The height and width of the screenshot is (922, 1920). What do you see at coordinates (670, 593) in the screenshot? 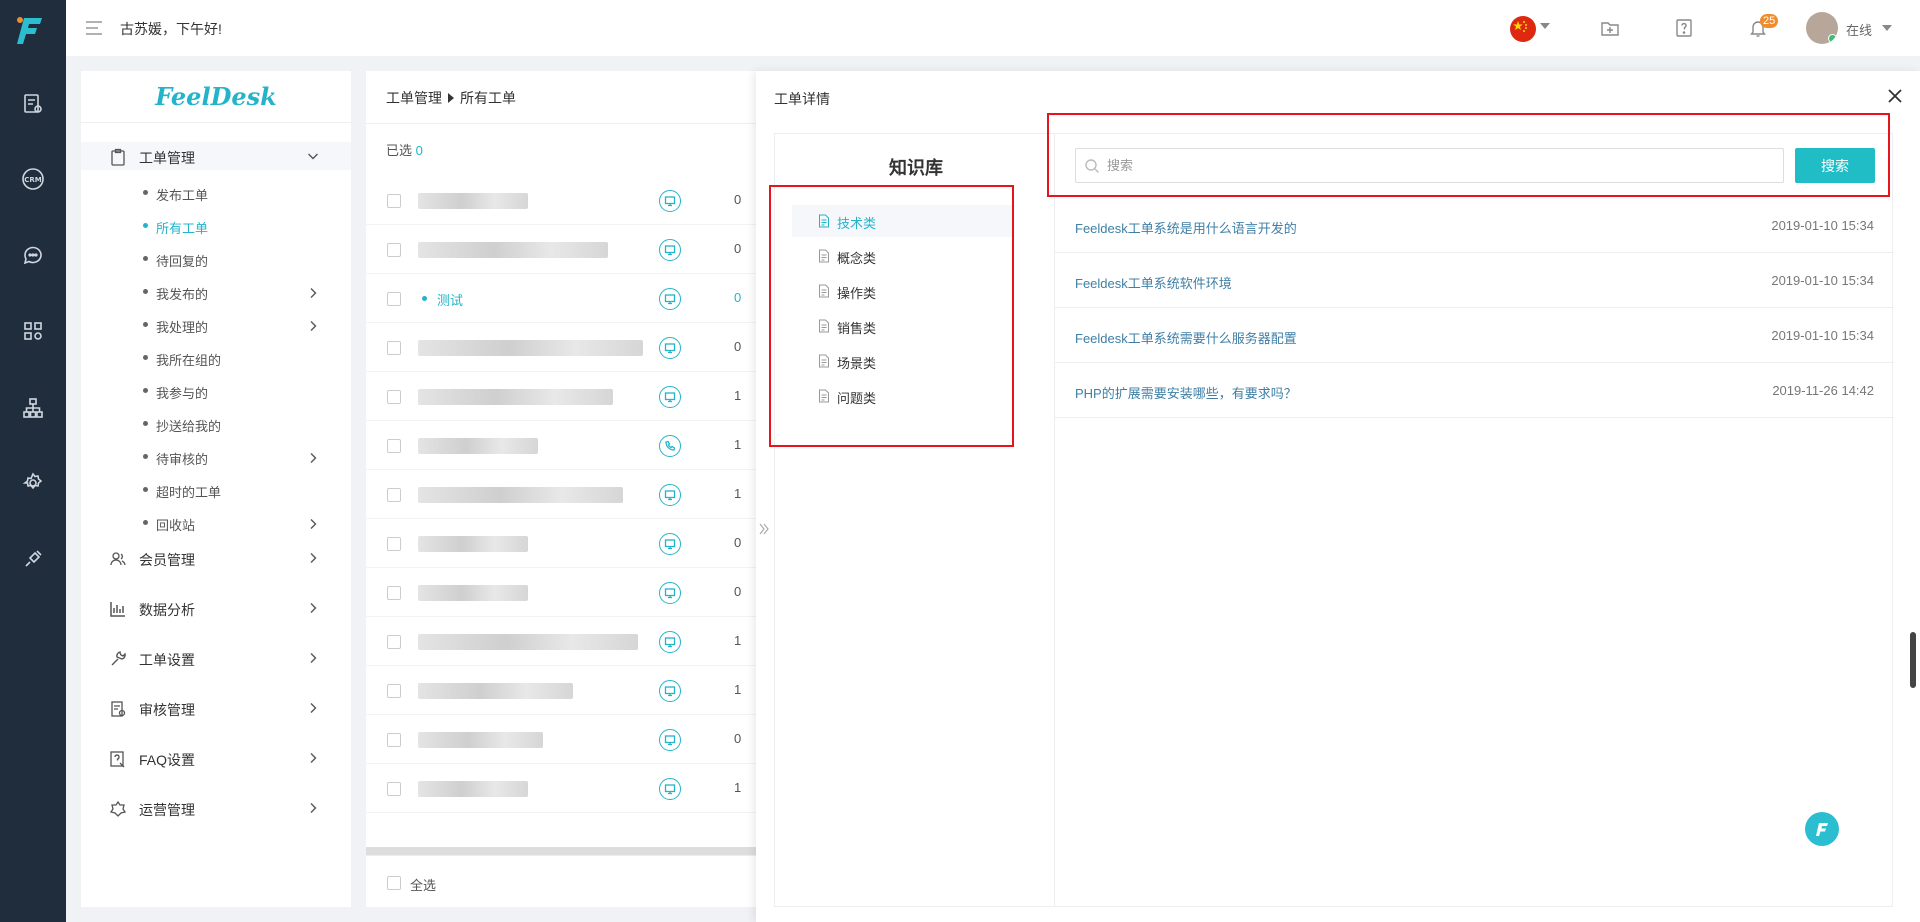
I see `web-channel-icon` at bounding box center [670, 593].